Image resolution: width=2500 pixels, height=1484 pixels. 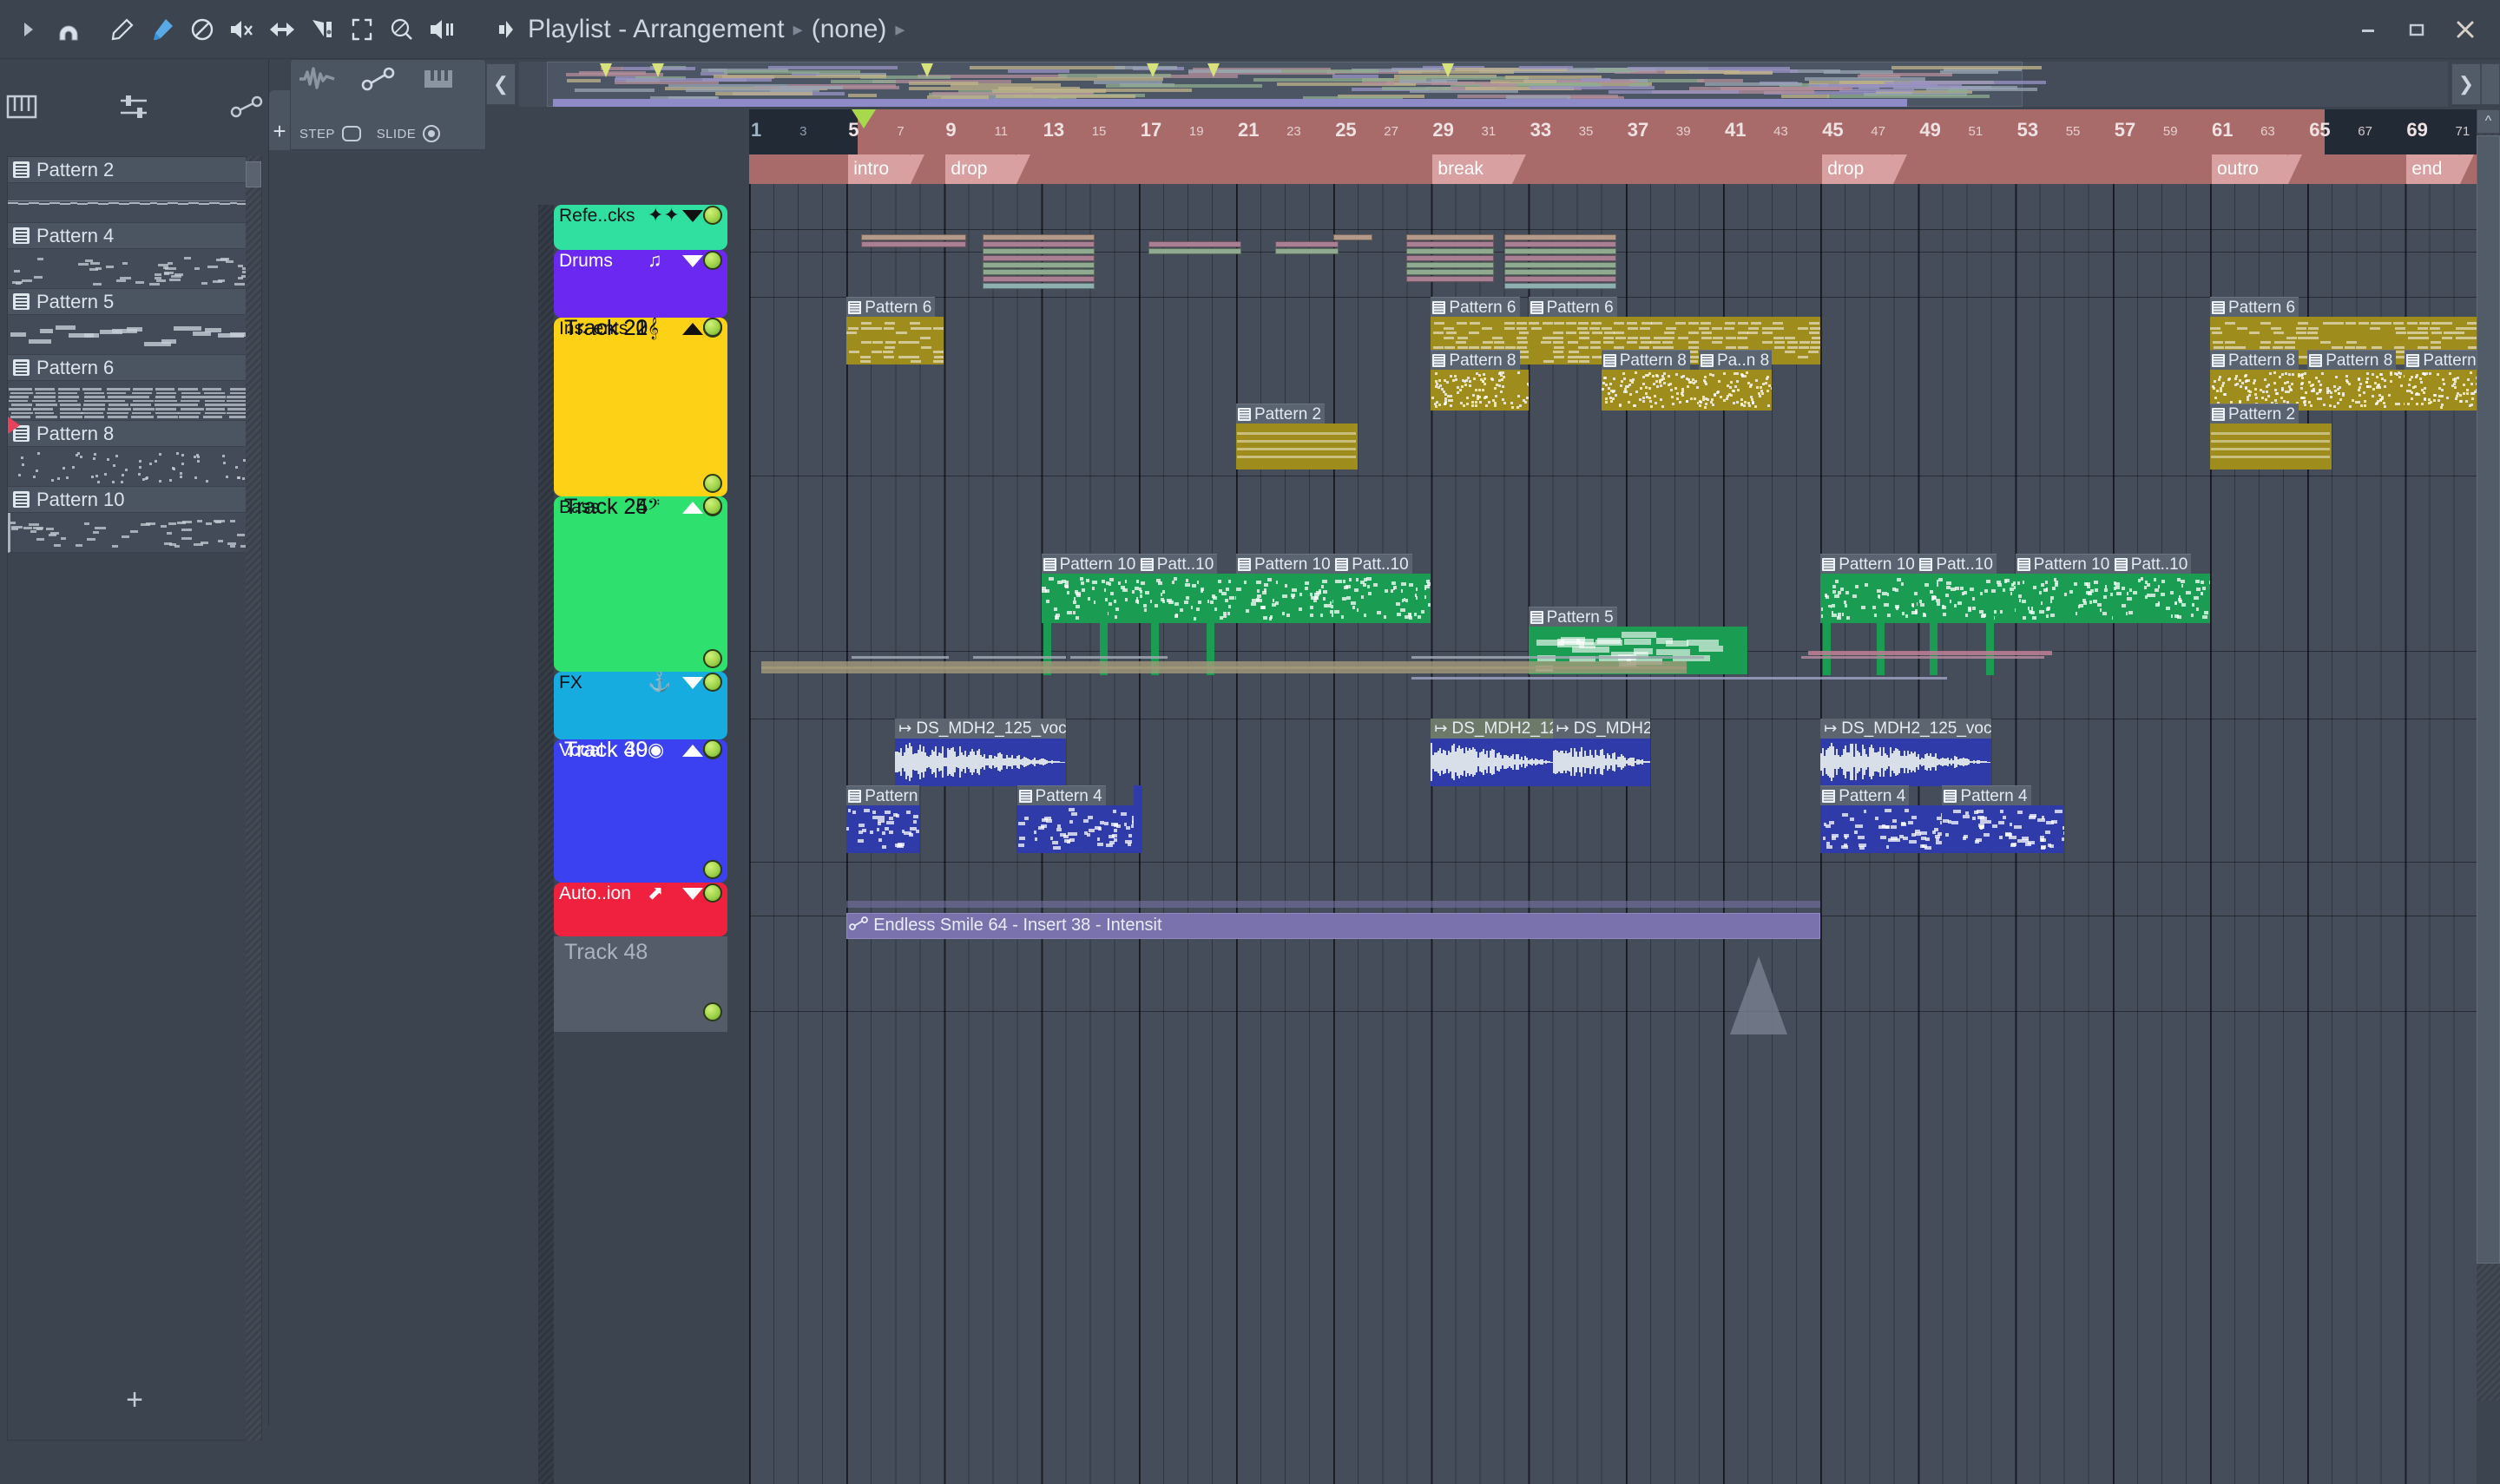 I want to click on pattern-clip: Patt..10, so click(x=2161, y=588).